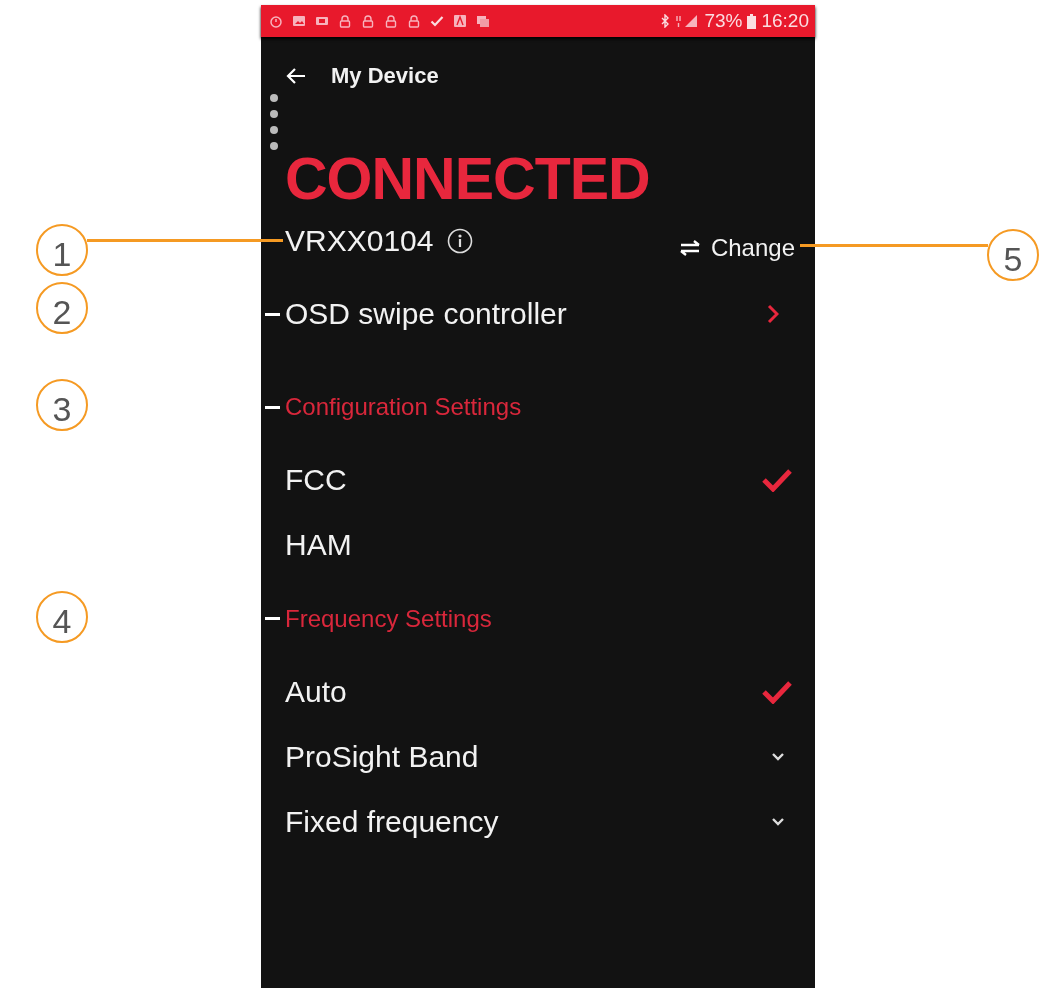  What do you see at coordinates (540, 691) in the screenshot?
I see `option-item: Auto` at bounding box center [540, 691].